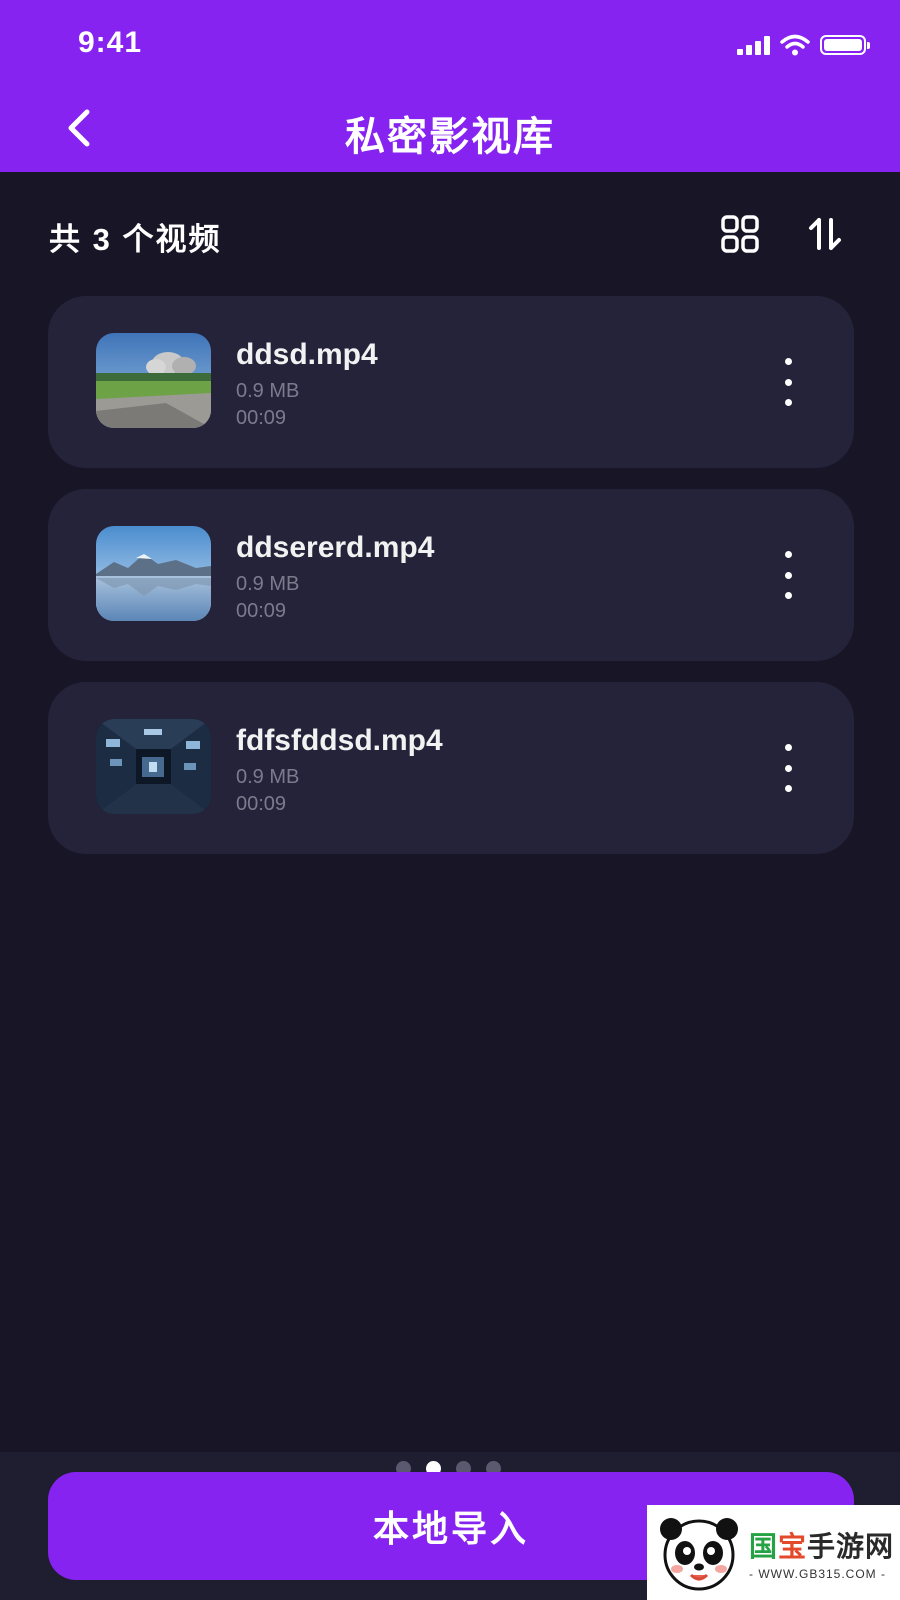  What do you see at coordinates (450, 86) in the screenshot?
I see `app-header: 9:41 私密影视库` at bounding box center [450, 86].